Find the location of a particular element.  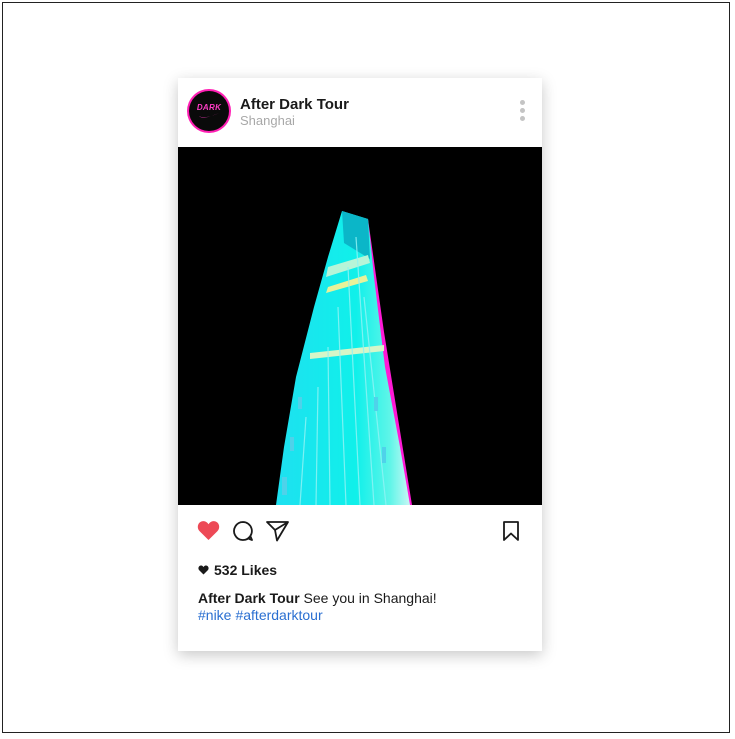

send-icon is located at coordinates (277, 531).